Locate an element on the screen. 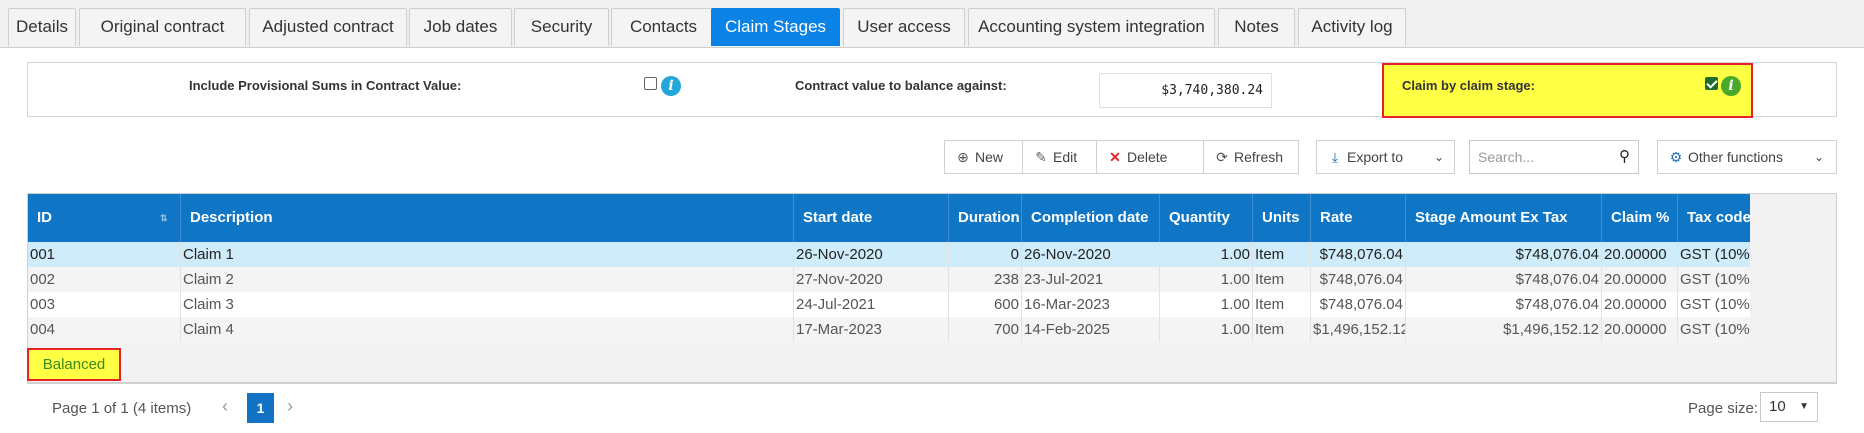  tab-original-contract: Original contract is located at coordinates (162, 27).